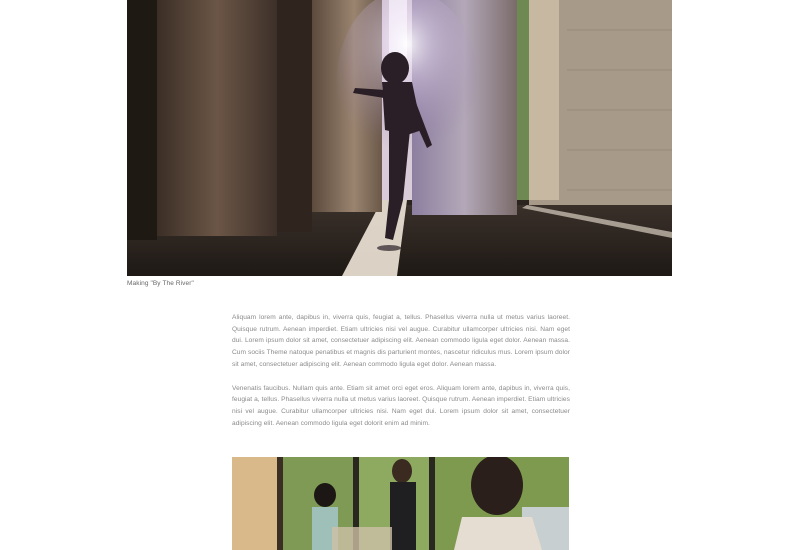  I want to click on second-image, so click(400, 503).